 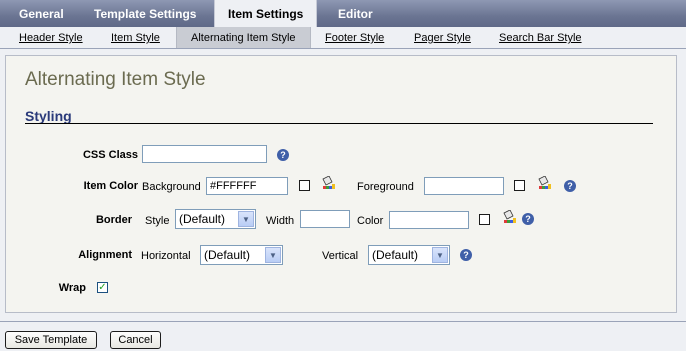 What do you see at coordinates (51, 37) in the screenshot?
I see `subtab-header-style: Header Style` at bounding box center [51, 37].